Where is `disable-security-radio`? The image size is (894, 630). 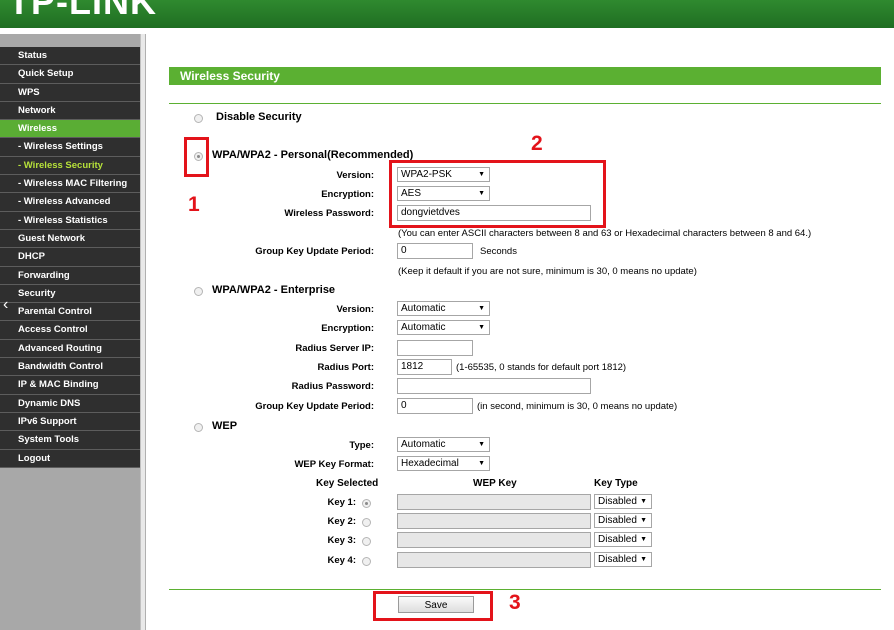 disable-security-radio is located at coordinates (198, 118).